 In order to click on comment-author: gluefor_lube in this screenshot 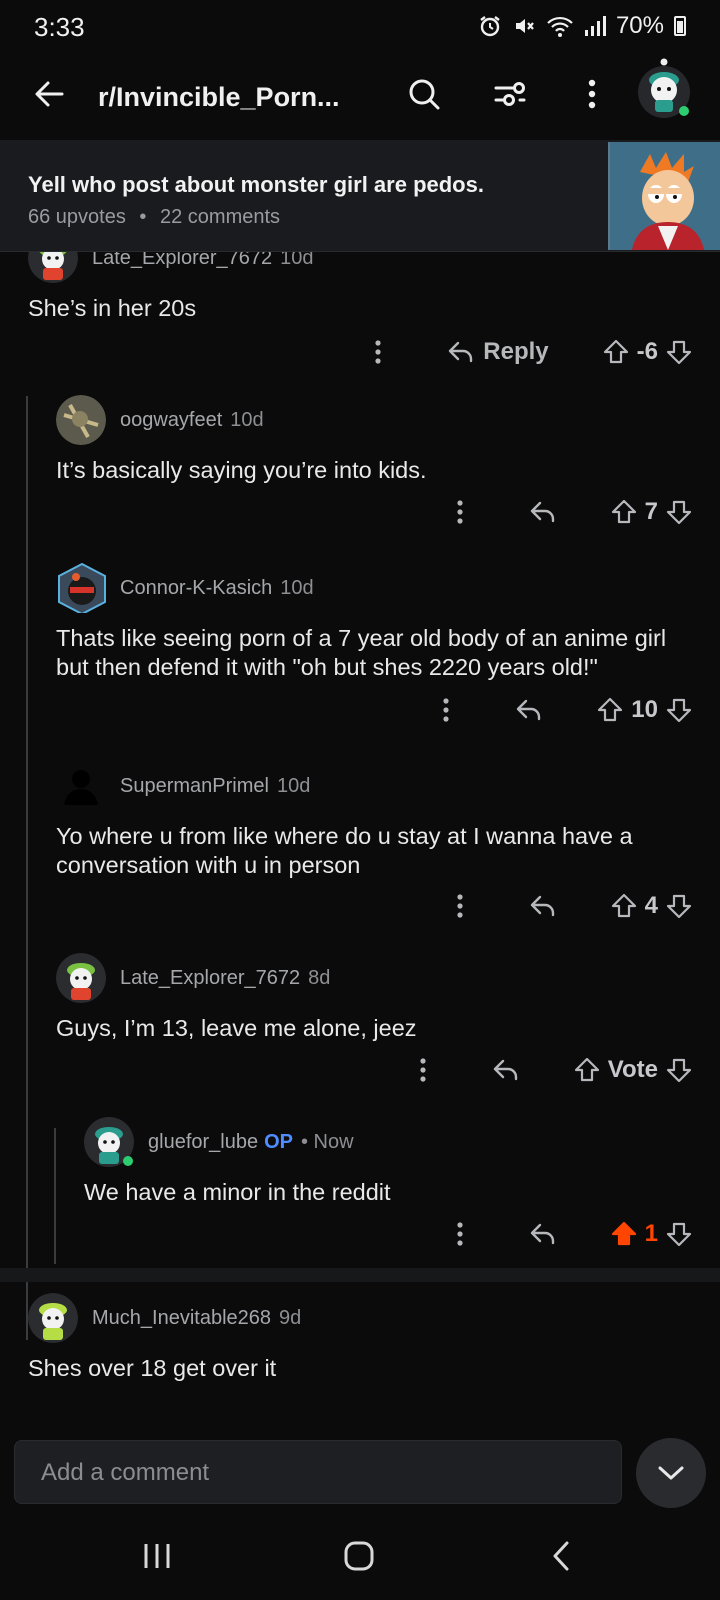, I will do `click(203, 1142)`.